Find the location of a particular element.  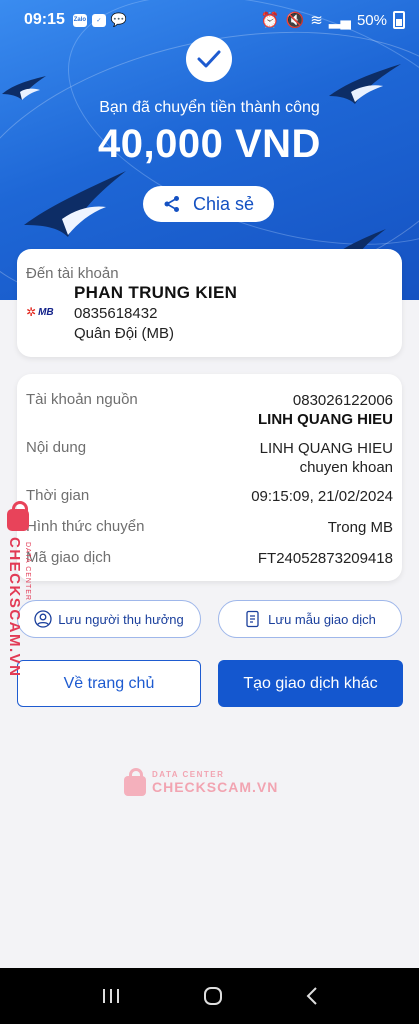

content-line-2: chuyen khoan is located at coordinates (346, 467).